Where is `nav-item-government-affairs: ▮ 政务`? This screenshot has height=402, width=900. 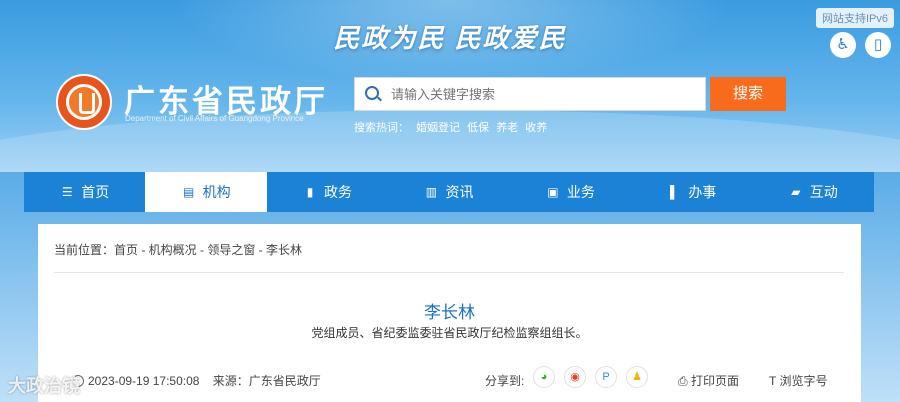 nav-item-government-affairs: ▮ 政务 is located at coordinates (327, 192).